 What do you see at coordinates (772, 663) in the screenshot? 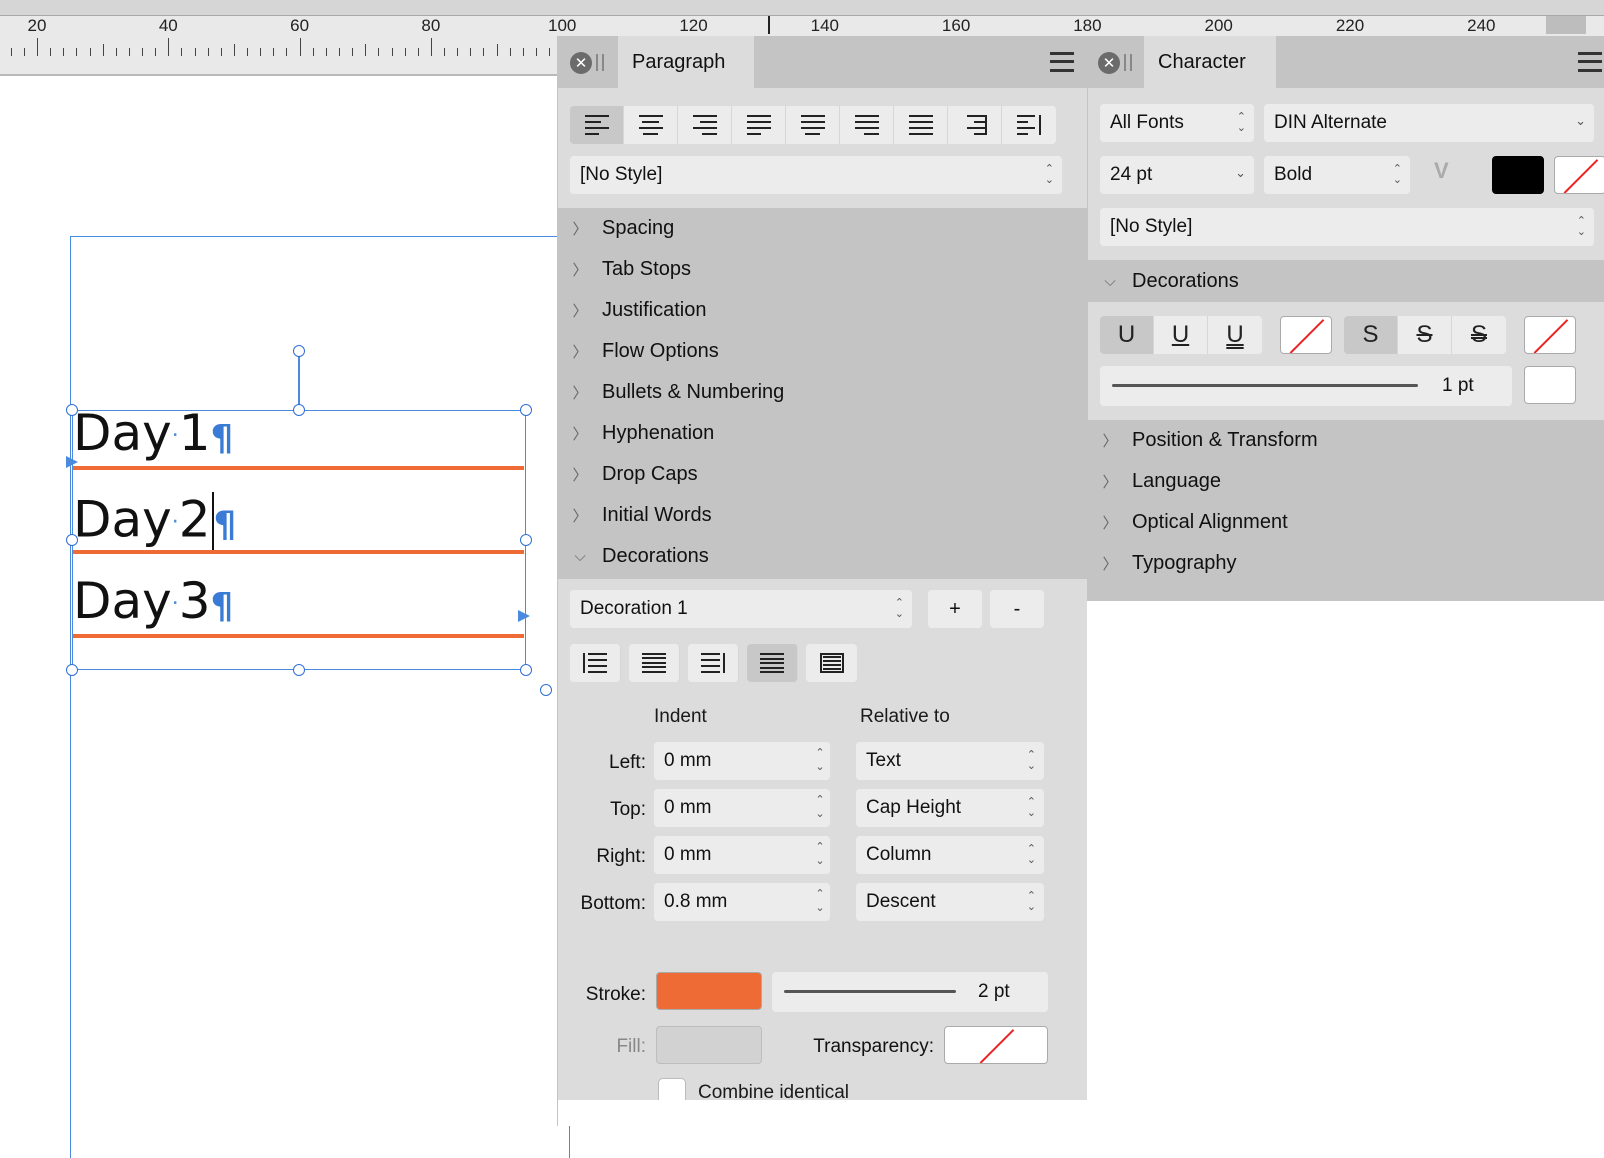
I see `decoration-bottom-border-button` at bounding box center [772, 663].